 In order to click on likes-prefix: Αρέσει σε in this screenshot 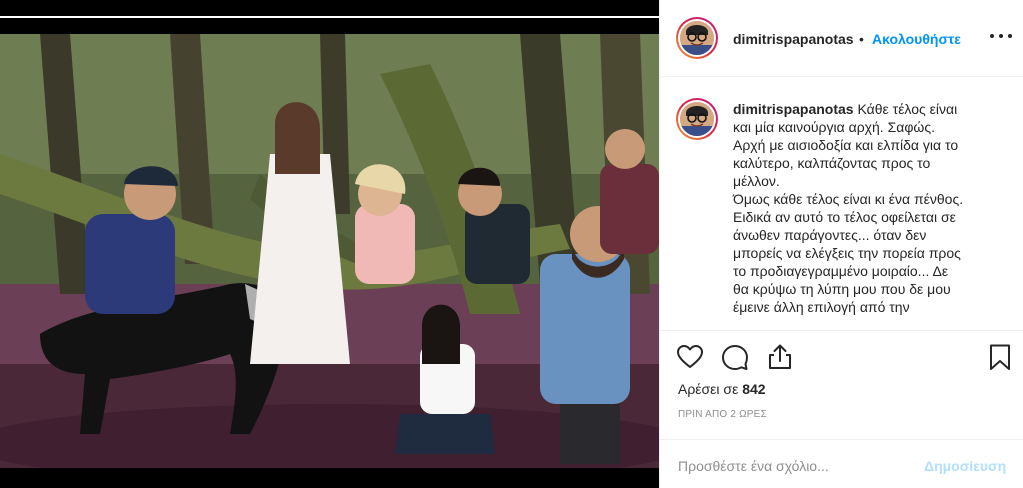, I will do `click(708, 389)`.